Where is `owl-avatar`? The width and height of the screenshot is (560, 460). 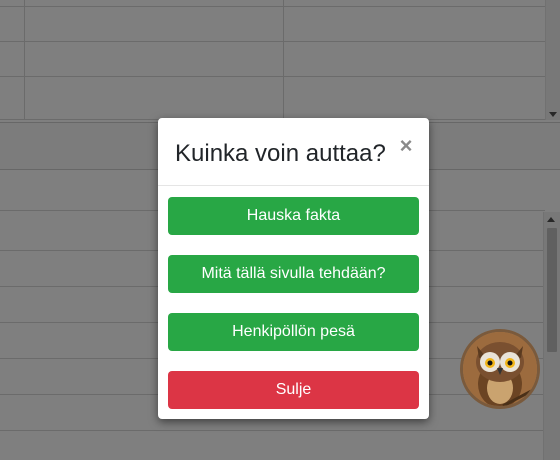 owl-avatar is located at coordinates (500, 369).